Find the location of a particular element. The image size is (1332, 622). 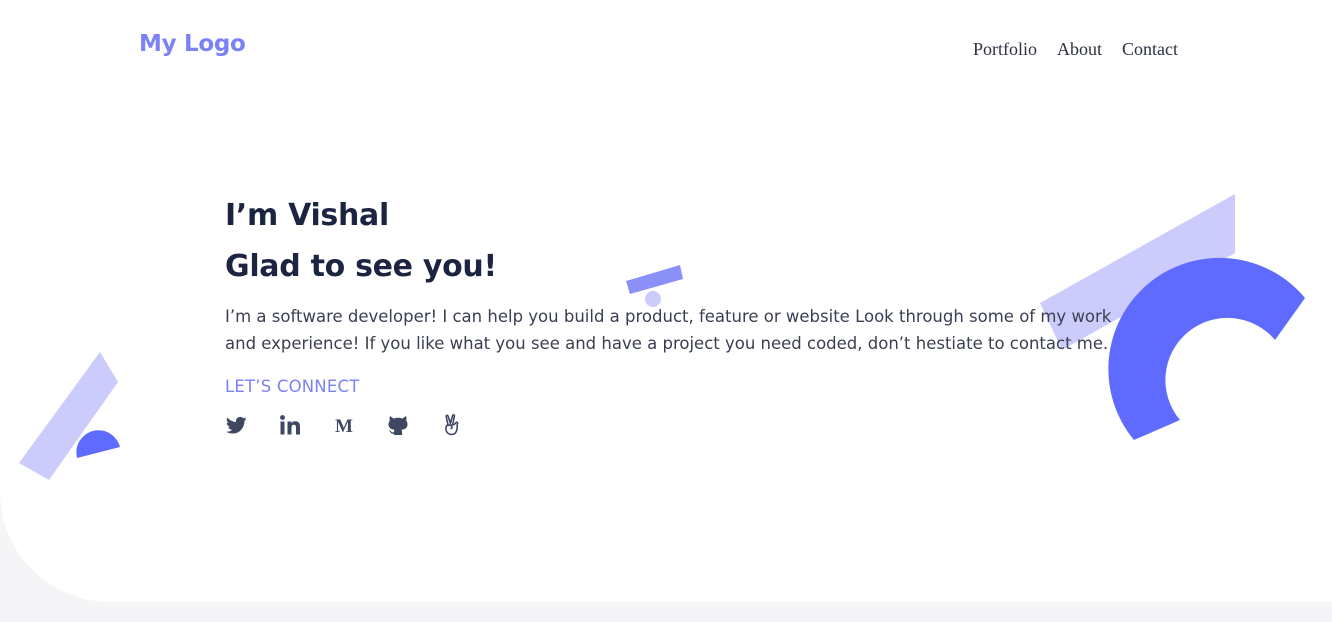

nav-link-portfolio: Portfolio is located at coordinates (1005, 49).